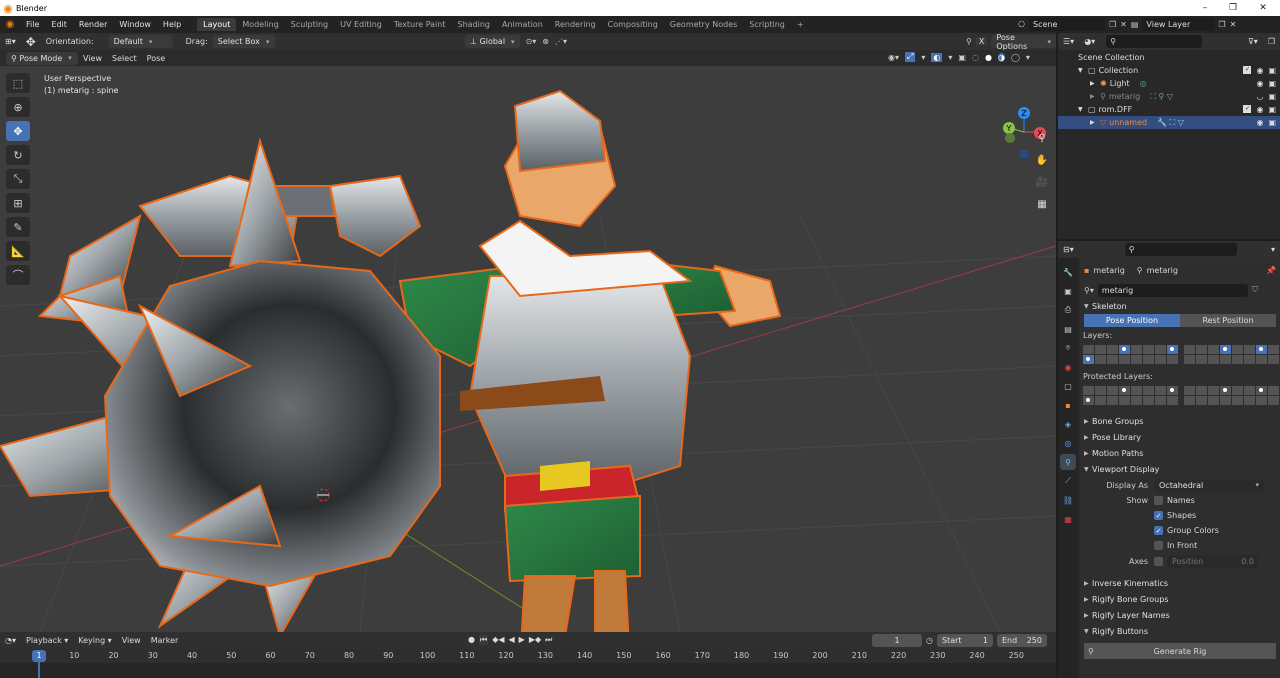 Image resolution: width=1280 pixels, height=678 pixels. I want to click on fake-user-icon: ⛉, so click(1255, 290).